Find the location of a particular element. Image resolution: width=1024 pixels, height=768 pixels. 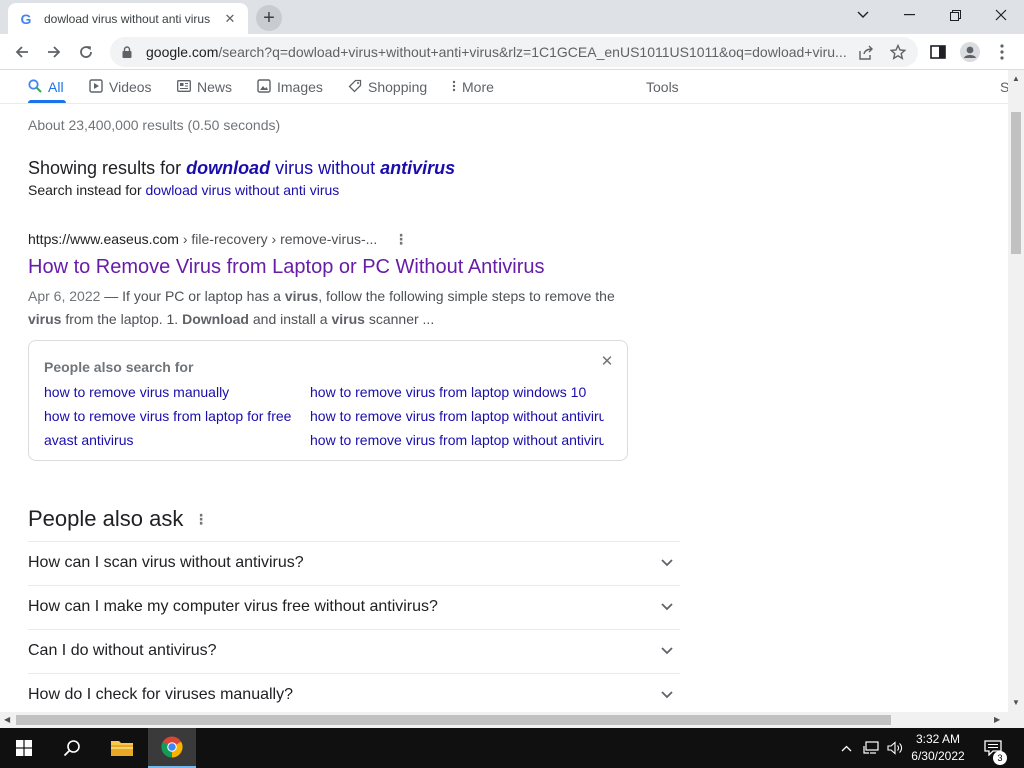

result-options-icon: ⋮ is located at coordinates (401, 239).